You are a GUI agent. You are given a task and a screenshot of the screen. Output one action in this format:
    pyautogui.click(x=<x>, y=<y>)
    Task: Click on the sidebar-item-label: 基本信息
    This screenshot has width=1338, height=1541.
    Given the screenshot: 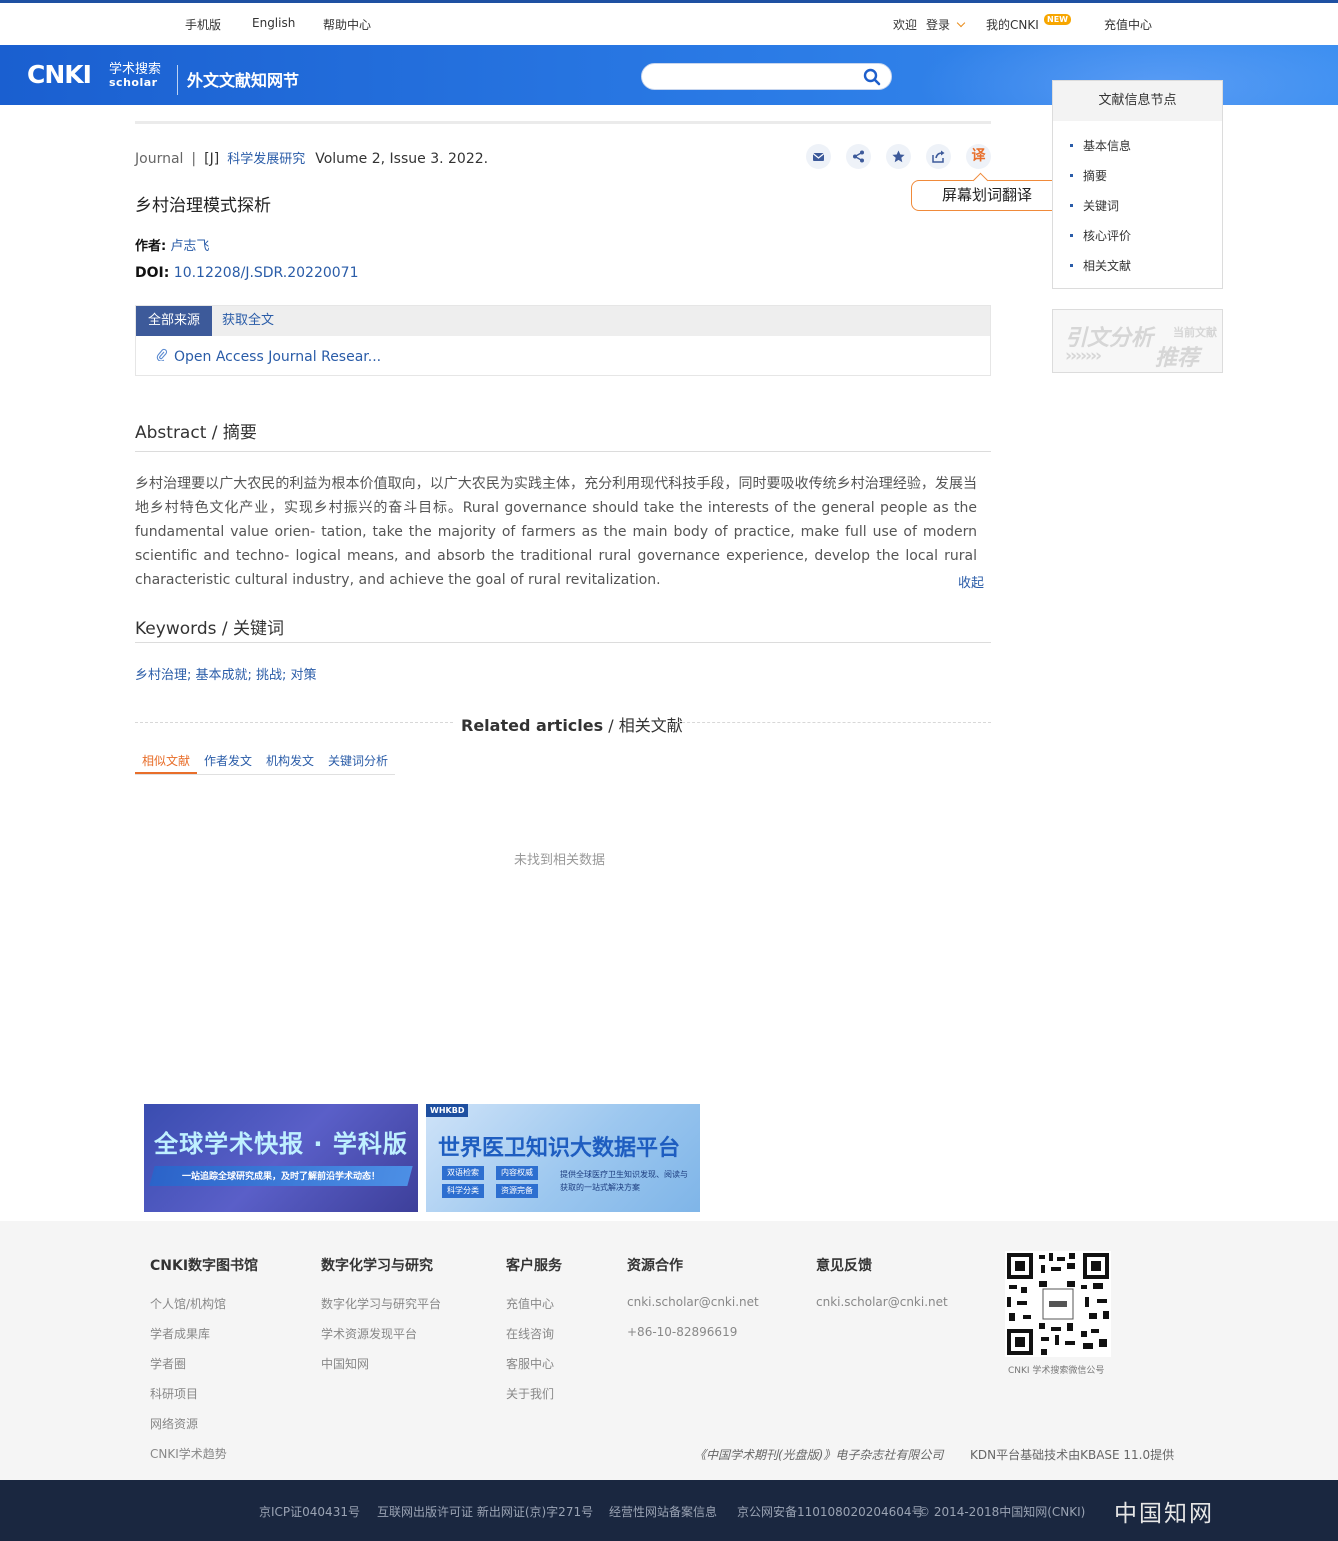 What is the action you would take?
    pyautogui.click(x=1107, y=146)
    